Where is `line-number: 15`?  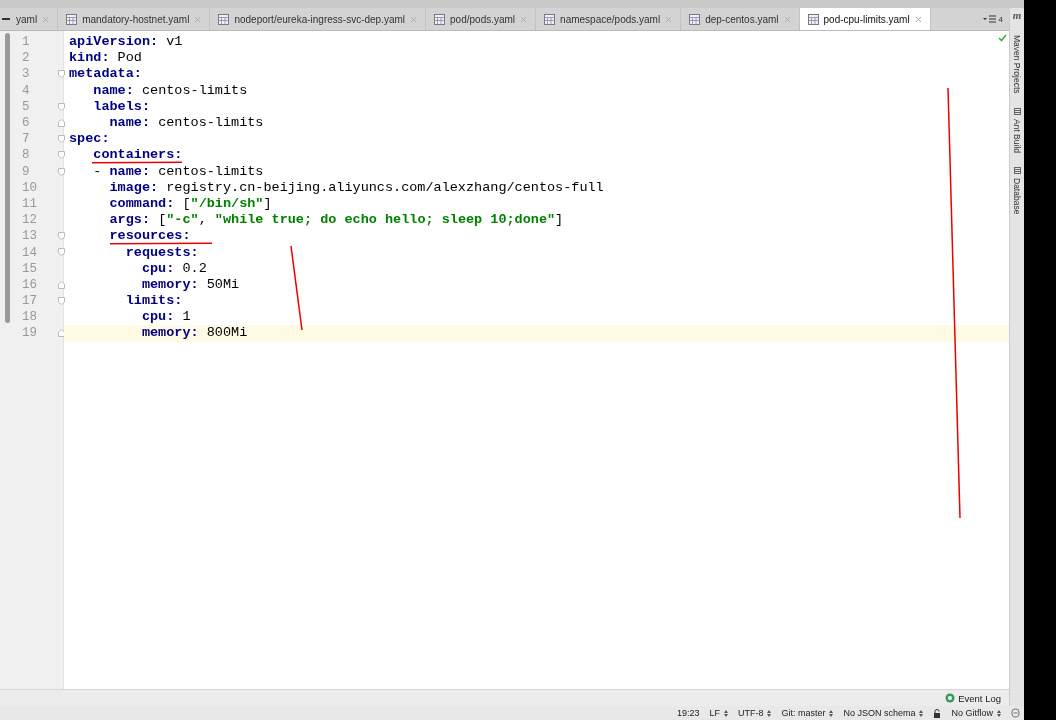 line-number: 15 is located at coordinates (30, 268).